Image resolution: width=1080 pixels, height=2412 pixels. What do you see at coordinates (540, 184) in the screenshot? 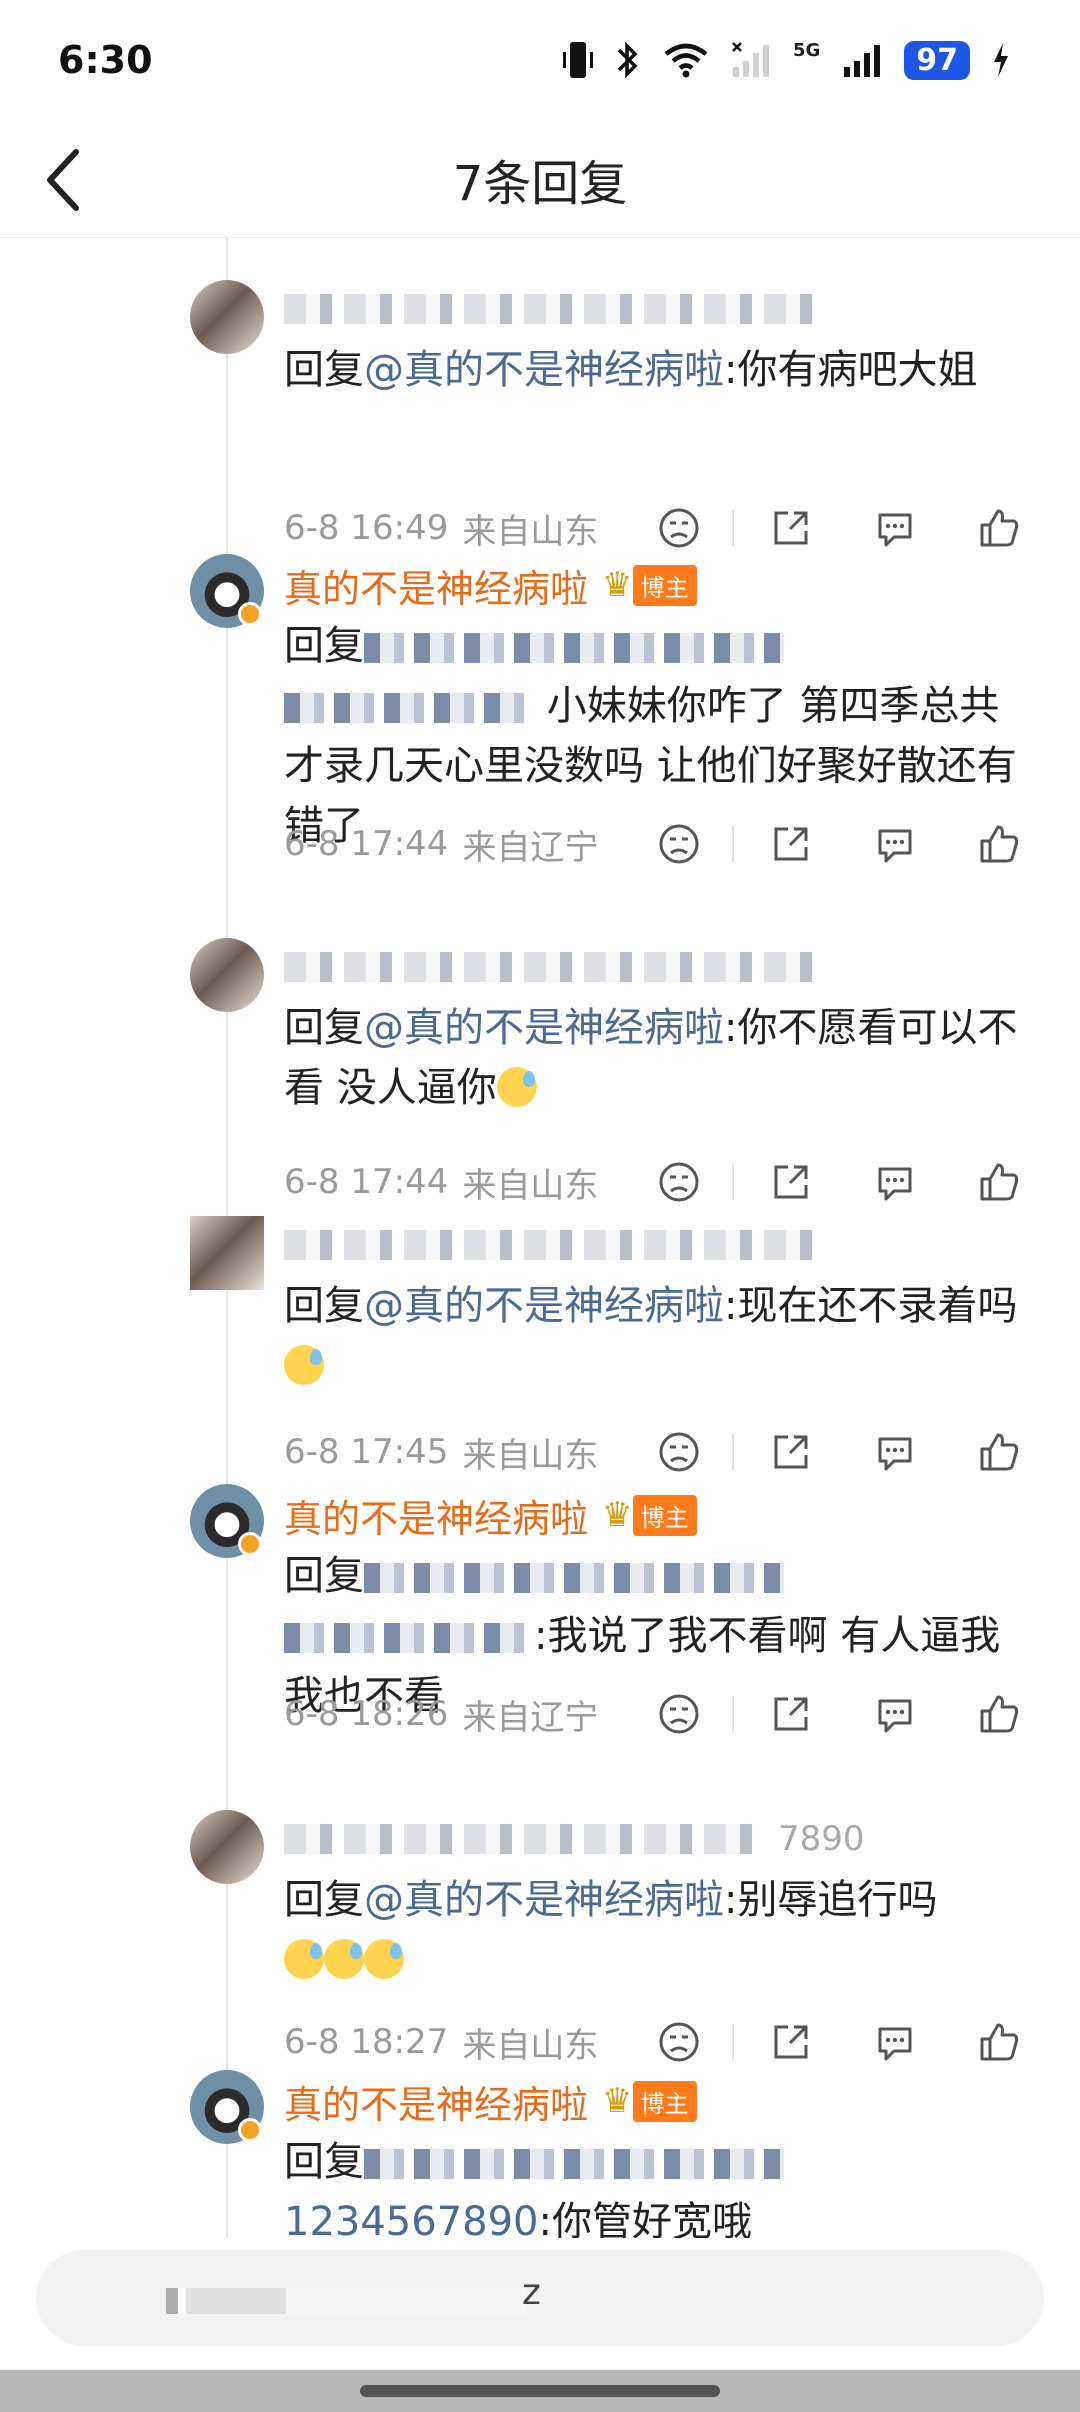
I see `page-title: 7条回复` at bounding box center [540, 184].